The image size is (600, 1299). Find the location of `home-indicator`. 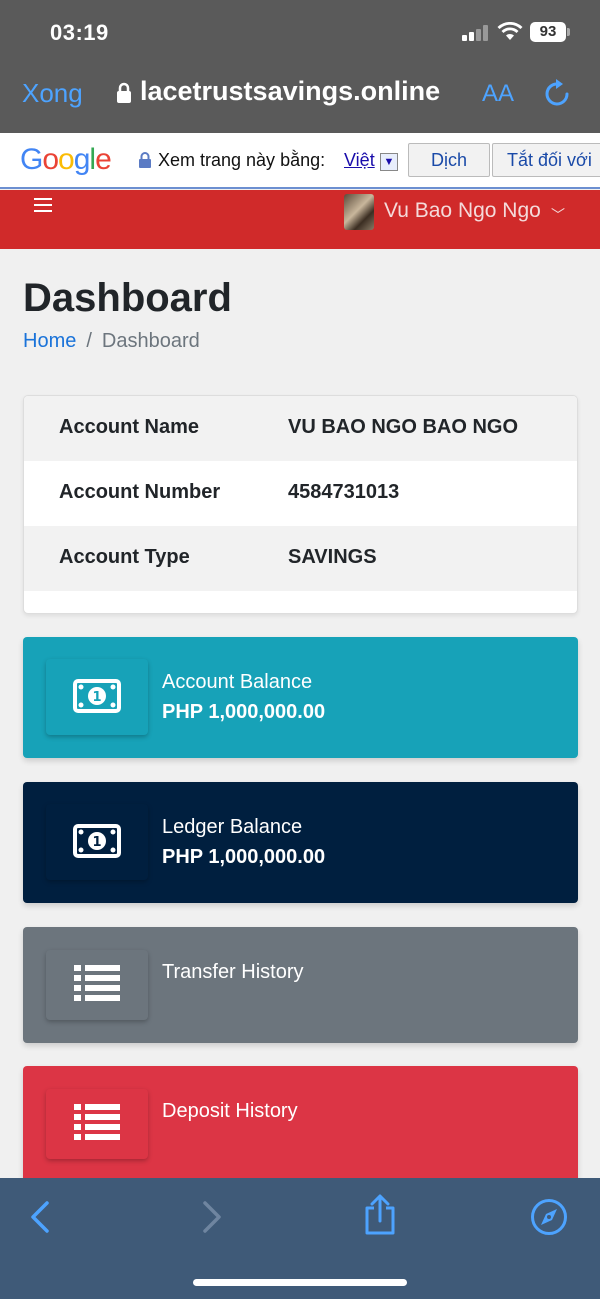

home-indicator is located at coordinates (300, 1282).